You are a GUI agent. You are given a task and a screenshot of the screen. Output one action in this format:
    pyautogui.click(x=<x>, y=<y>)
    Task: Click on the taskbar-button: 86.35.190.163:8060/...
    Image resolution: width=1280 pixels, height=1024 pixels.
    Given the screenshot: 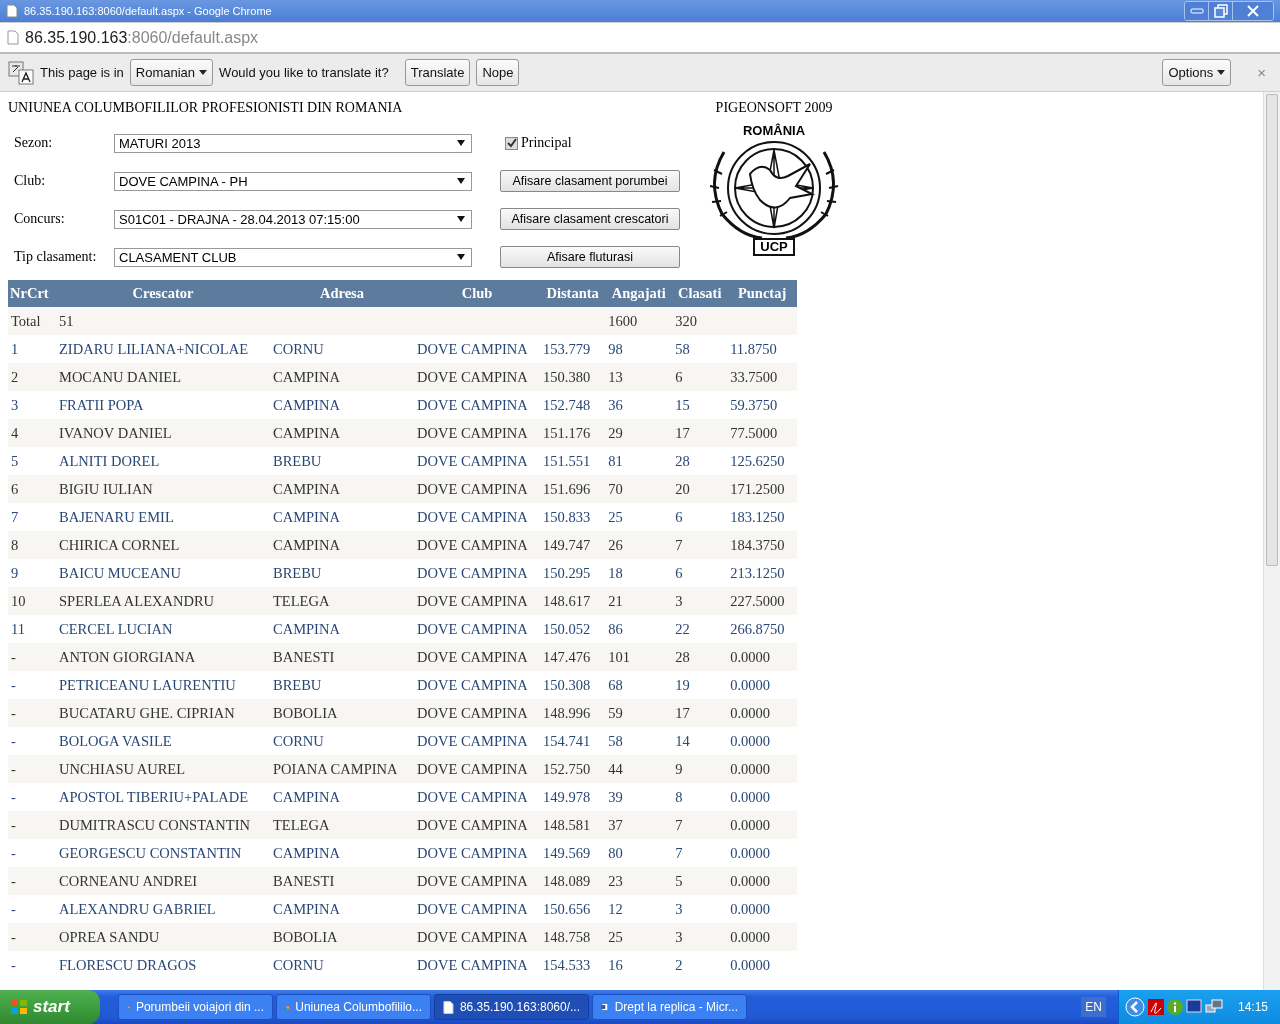 What is the action you would take?
    pyautogui.click(x=511, y=1007)
    